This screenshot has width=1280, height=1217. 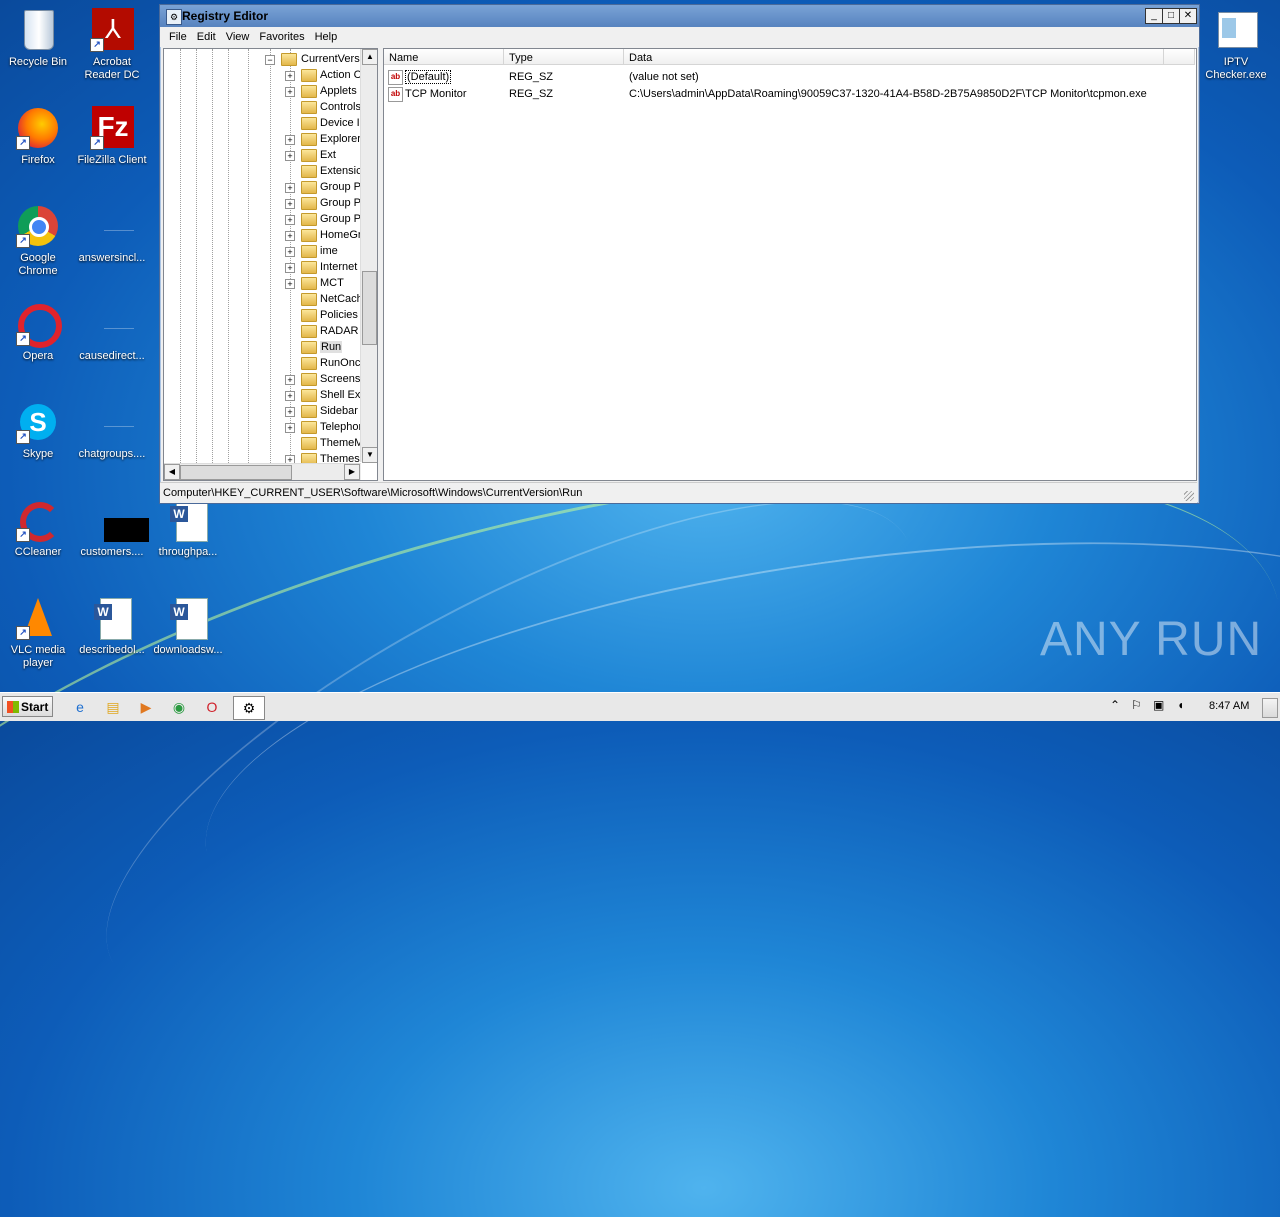 I want to click on tree-item: + HomeGro, so click(x=266, y=235).